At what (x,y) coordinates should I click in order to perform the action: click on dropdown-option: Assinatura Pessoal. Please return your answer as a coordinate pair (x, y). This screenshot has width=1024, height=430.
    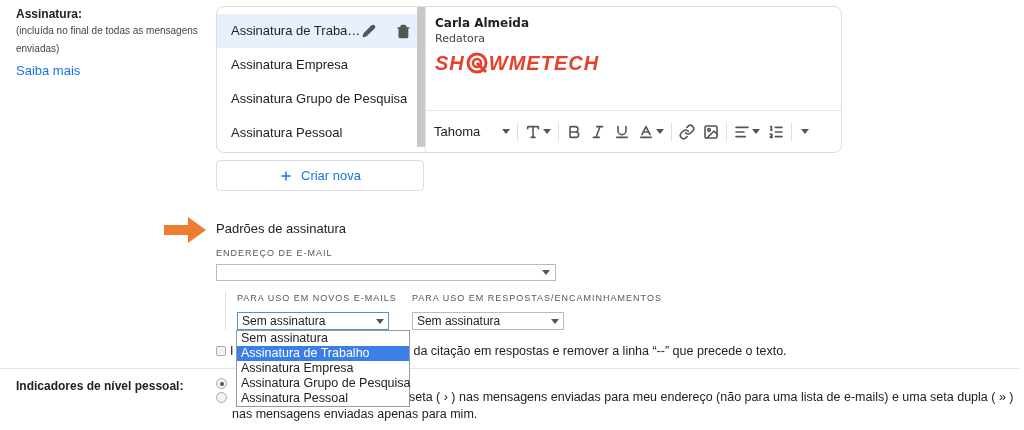
    Looking at the image, I should click on (323, 398).